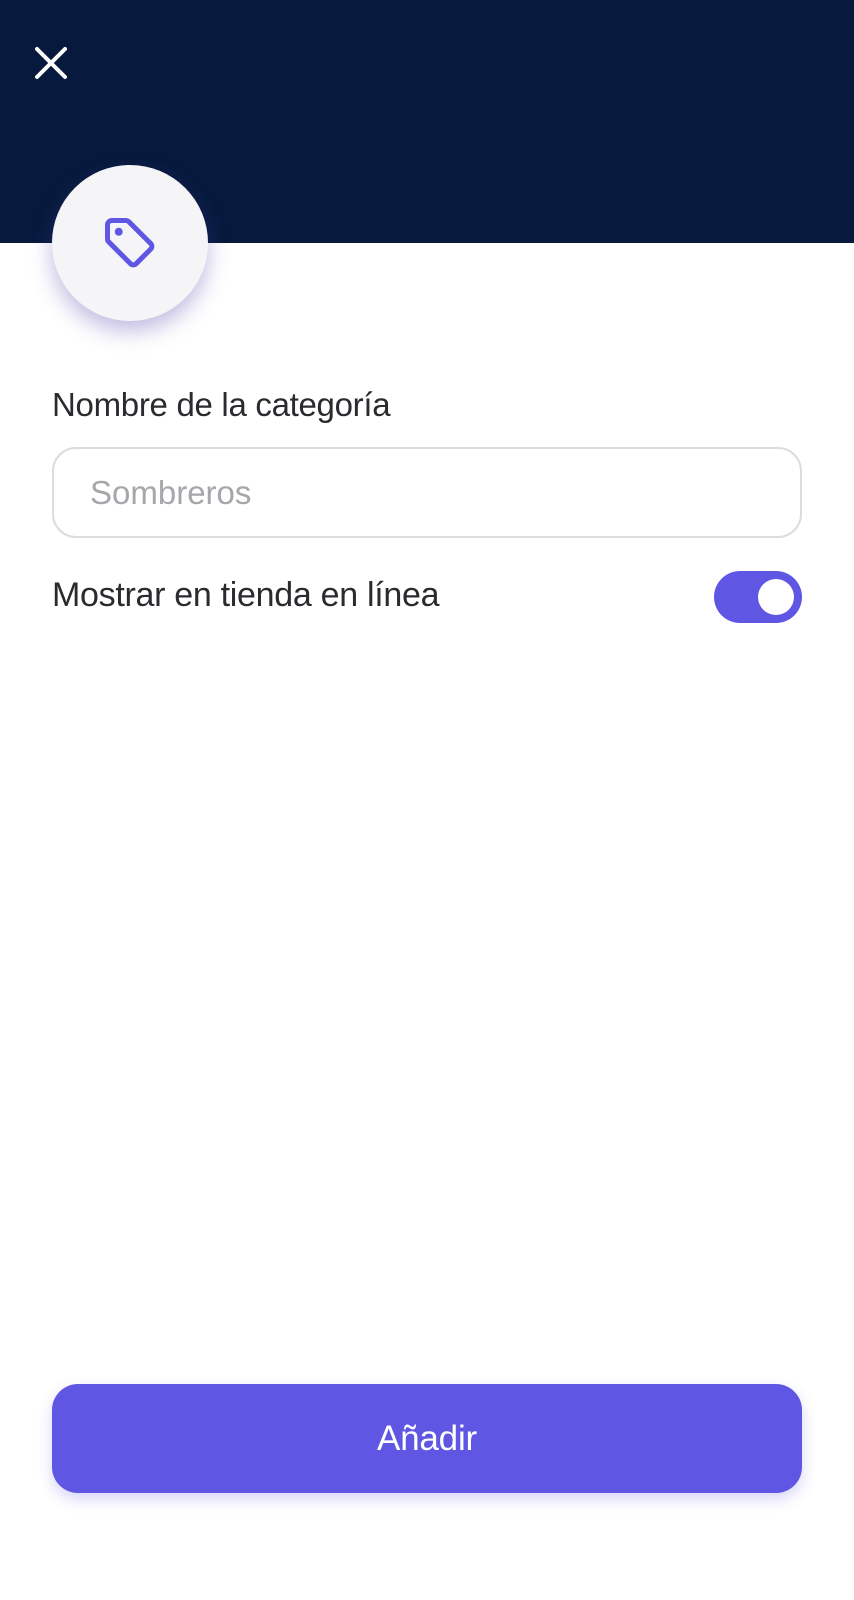 This screenshot has height=1600, width=854. I want to click on toggle-knob, so click(776, 597).